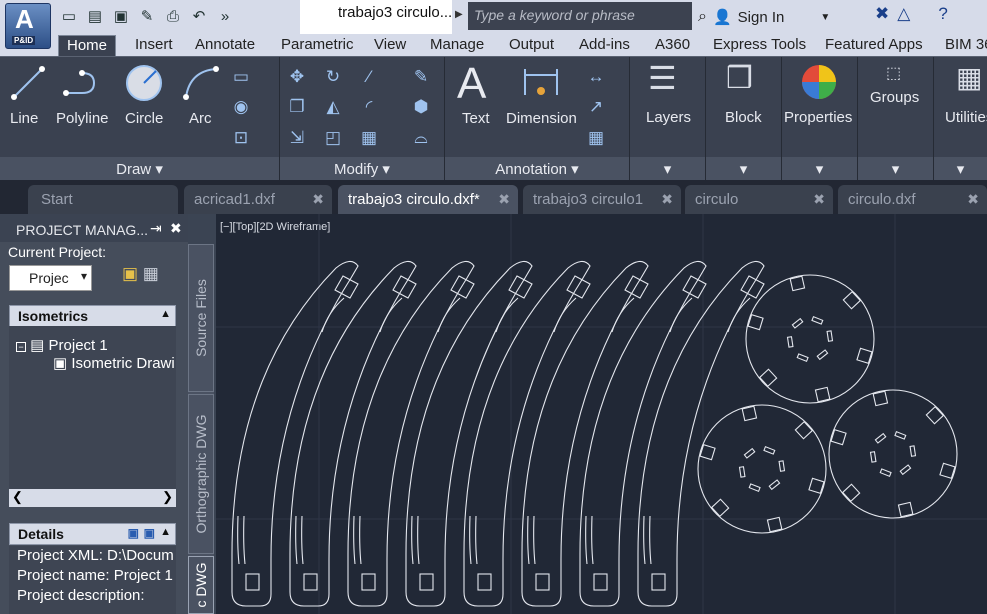  What do you see at coordinates (130, 273) in the screenshot?
I see `open-project-icon: ▣` at bounding box center [130, 273].